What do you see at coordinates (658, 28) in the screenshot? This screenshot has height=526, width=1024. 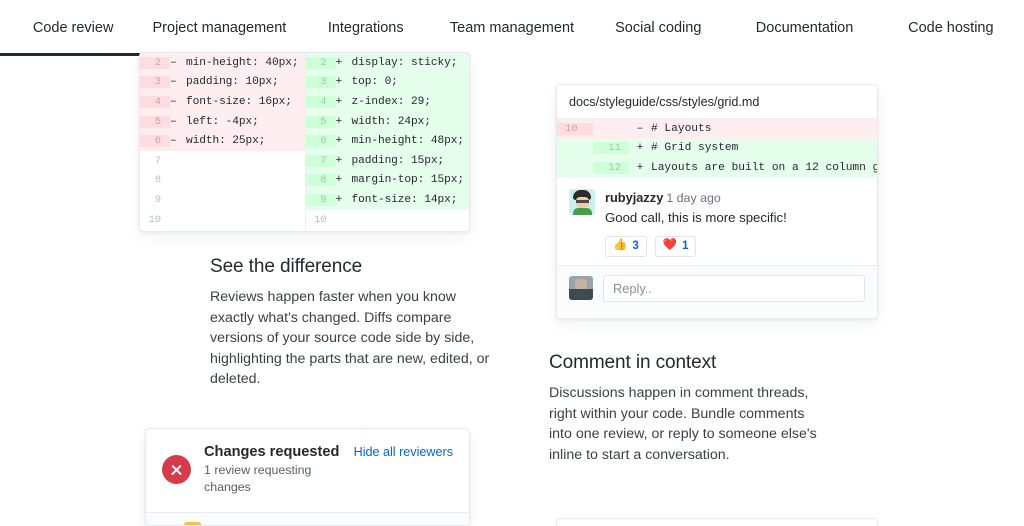 I see `nav-tab-social-coding: Social coding` at bounding box center [658, 28].